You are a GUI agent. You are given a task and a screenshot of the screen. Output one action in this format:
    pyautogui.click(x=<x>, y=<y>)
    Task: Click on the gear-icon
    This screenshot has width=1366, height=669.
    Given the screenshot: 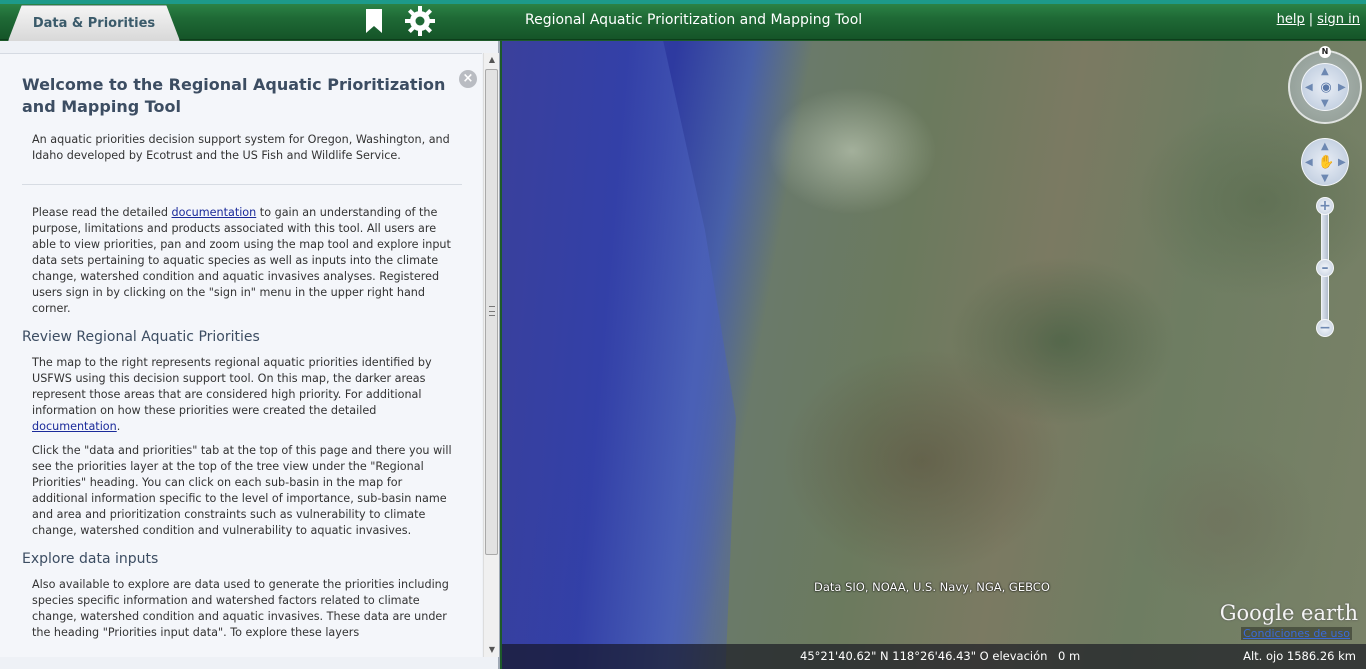 What is the action you would take?
    pyautogui.click(x=420, y=21)
    